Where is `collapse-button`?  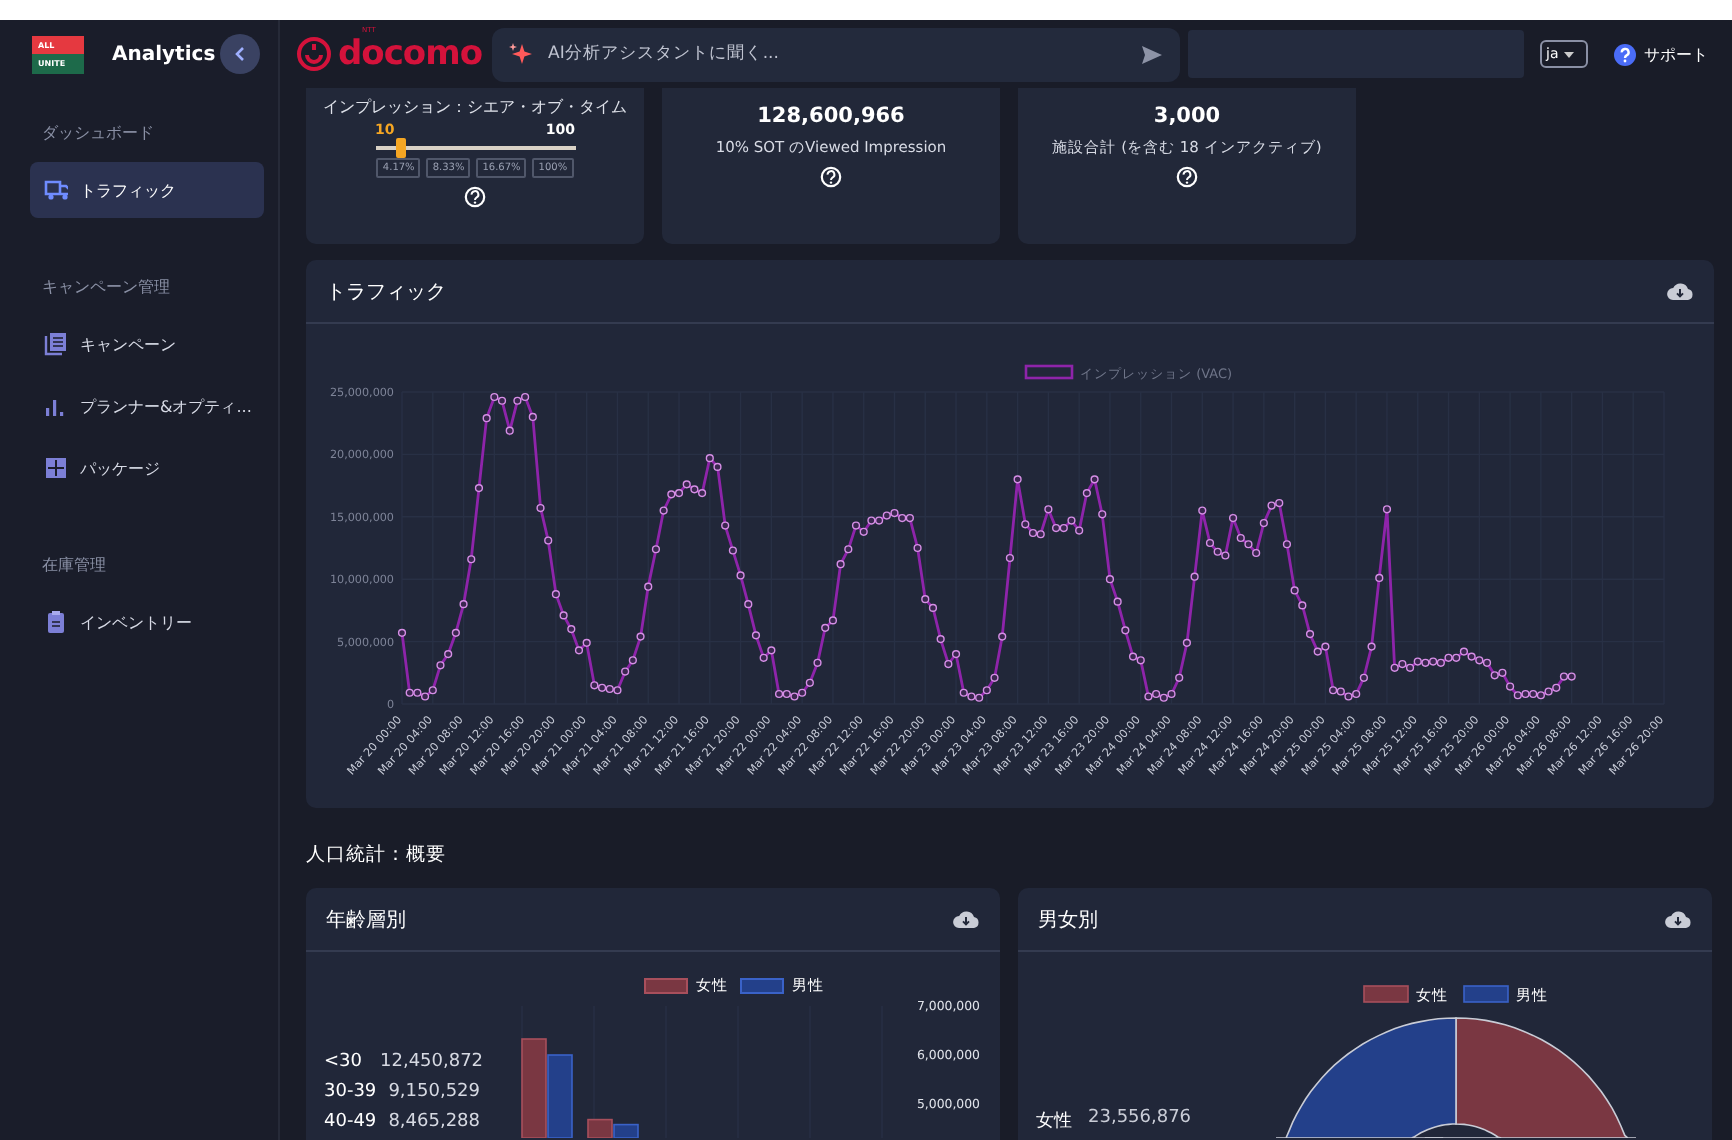 collapse-button is located at coordinates (240, 54).